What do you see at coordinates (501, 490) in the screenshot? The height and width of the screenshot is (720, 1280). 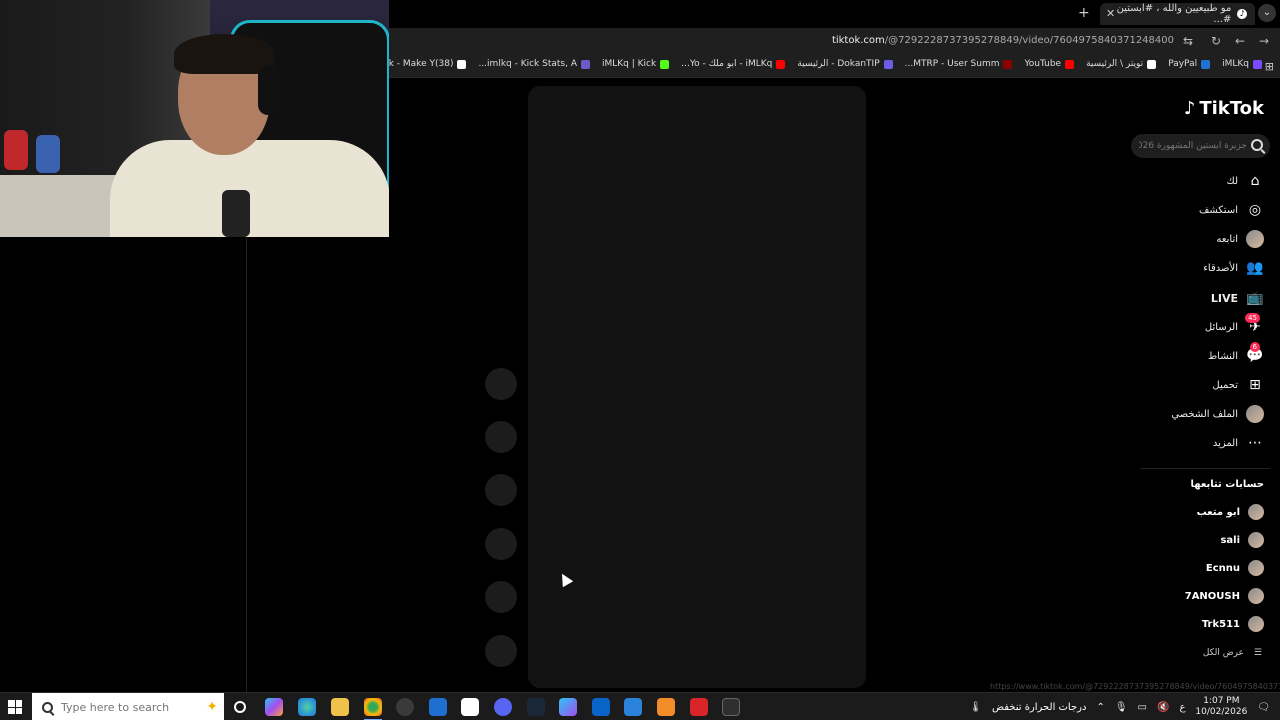 I see `bookmark-button` at bounding box center [501, 490].